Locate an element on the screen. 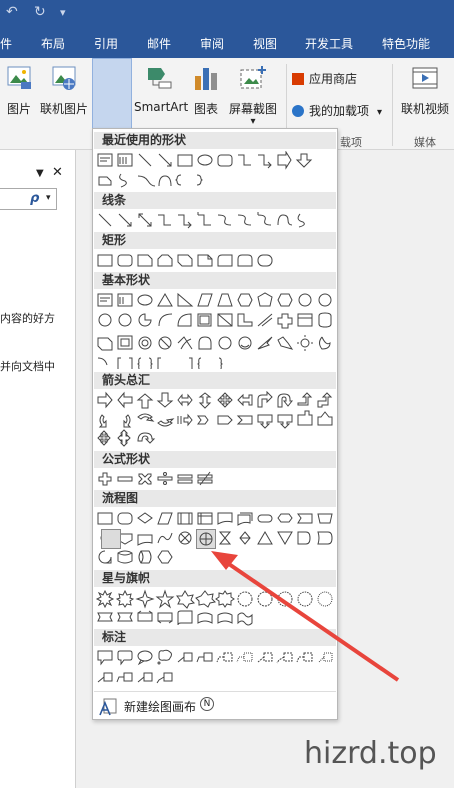  annotation-arrow is located at coordinates (305, 616).